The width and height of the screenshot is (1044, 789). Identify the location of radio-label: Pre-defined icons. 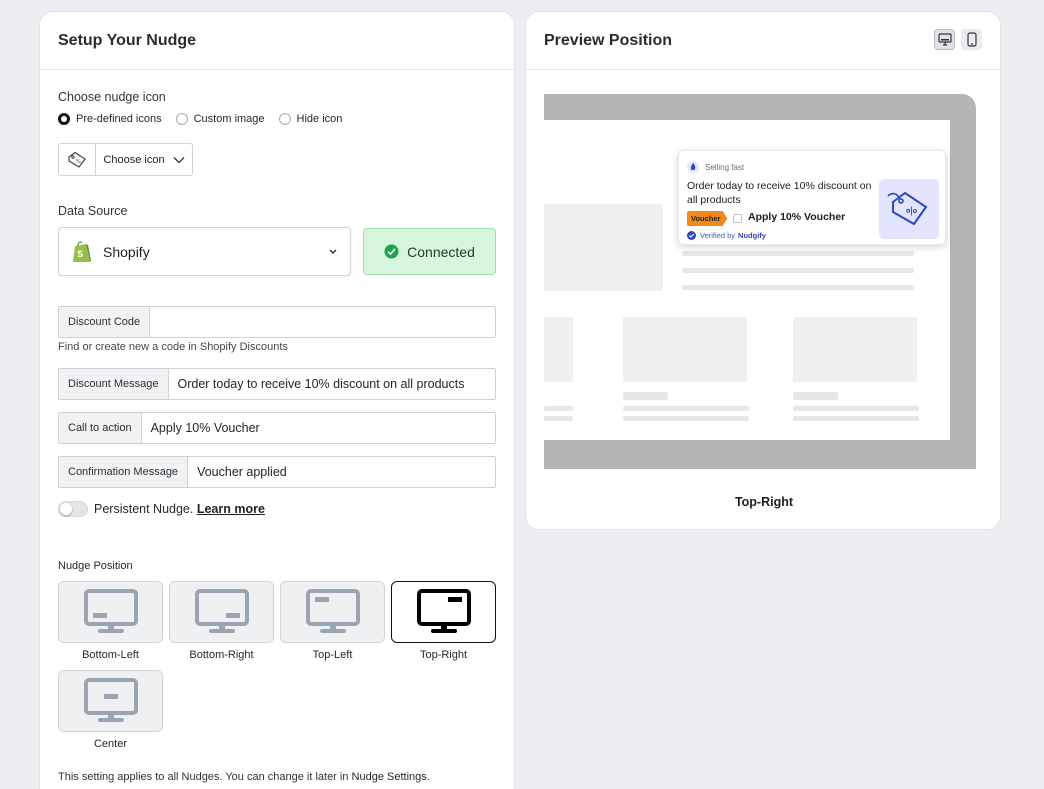
(119, 119).